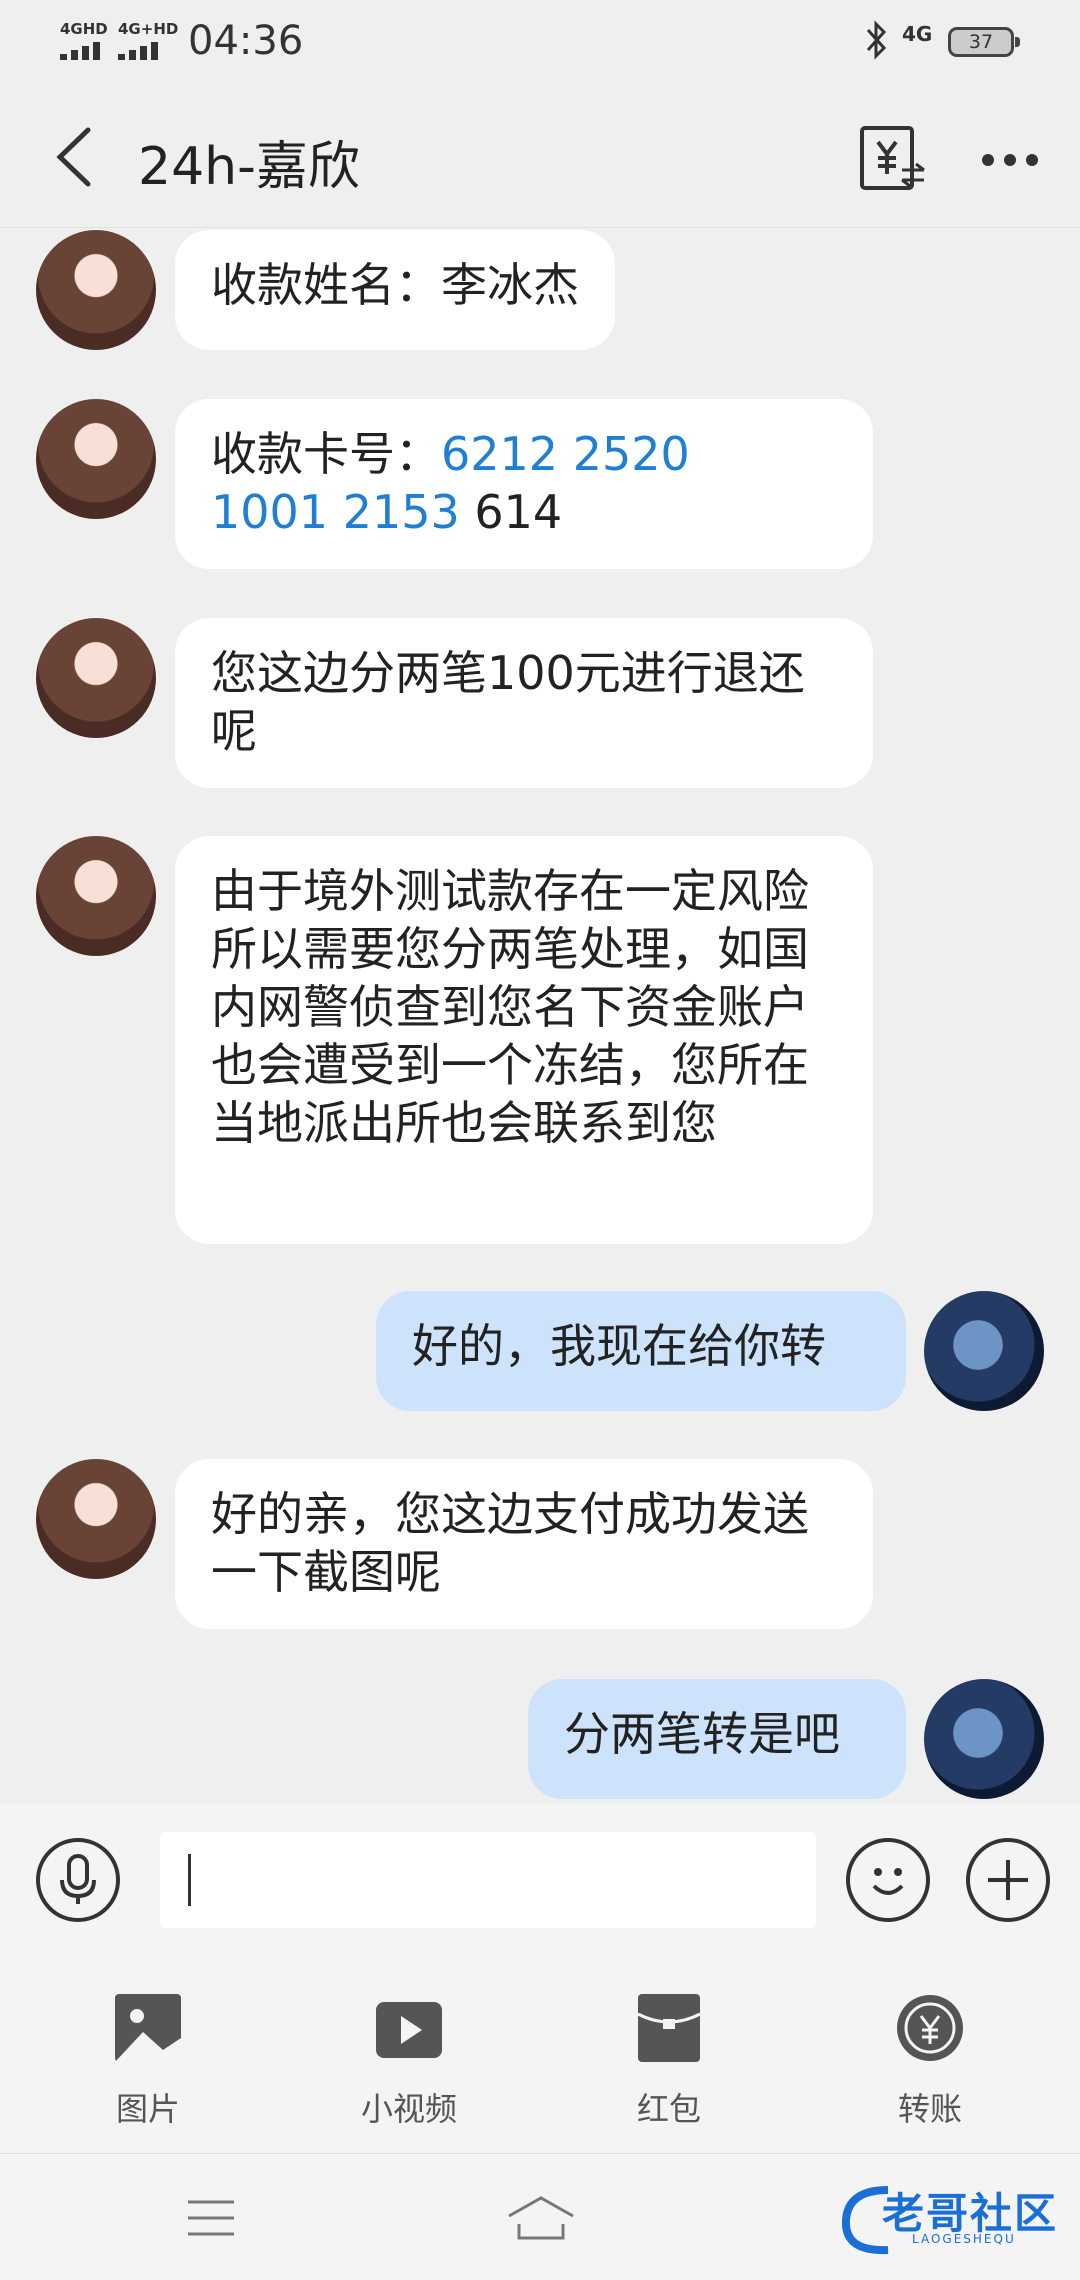 The width and height of the screenshot is (1080, 2280). I want to click on message-bubble: 好的亲，您这边支付成功发送一下截图呢, so click(524, 1544).